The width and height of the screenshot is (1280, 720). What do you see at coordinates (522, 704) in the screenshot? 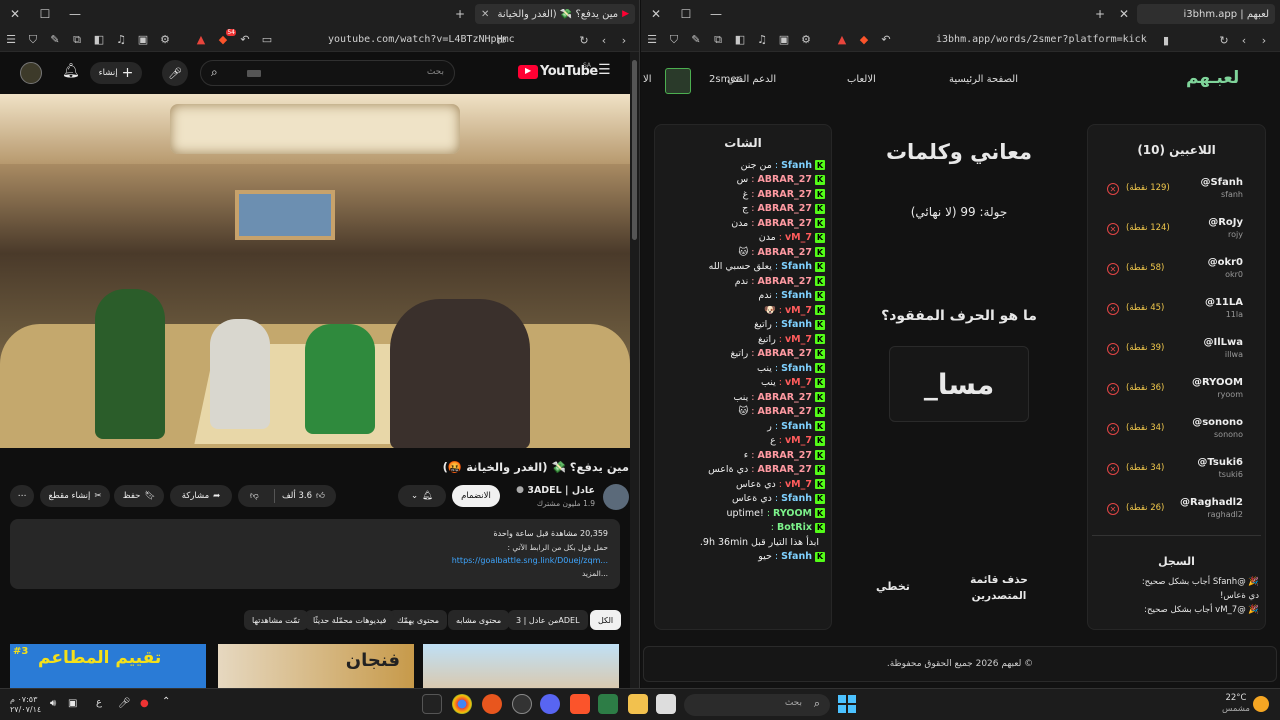
I see `obs-icon` at bounding box center [522, 704].